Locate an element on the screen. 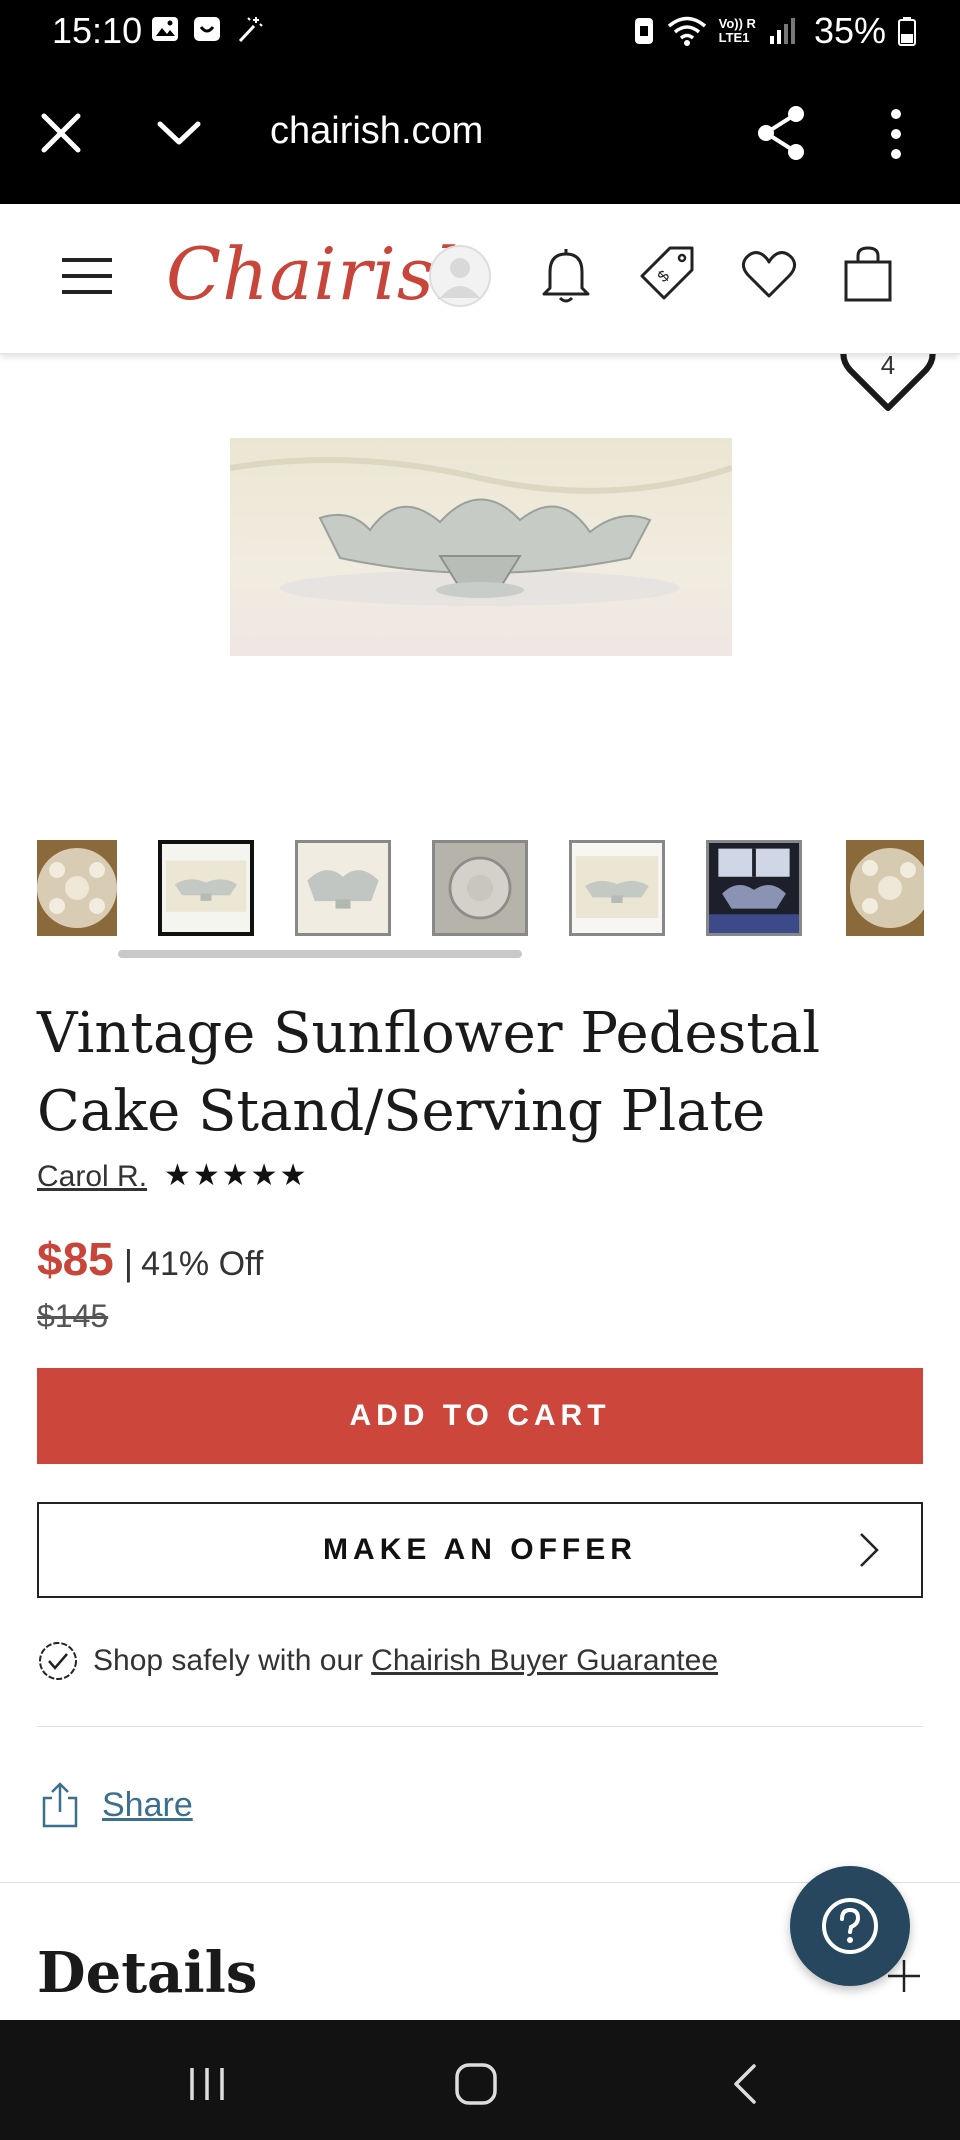  chevron-down-icon is located at coordinates (179, 134).